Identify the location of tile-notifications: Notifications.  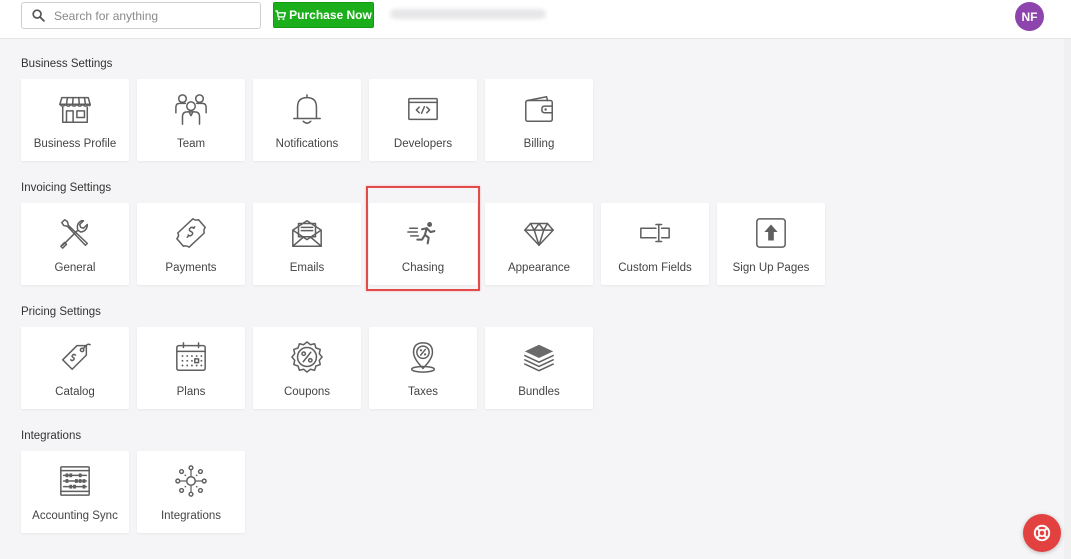
(307, 120).